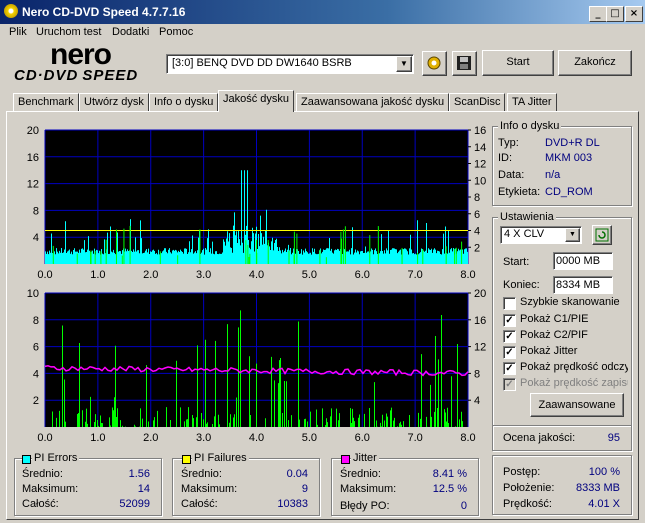 This screenshot has width=645, height=523. I want to click on x-tick-label: 5.0, so click(309, 438).